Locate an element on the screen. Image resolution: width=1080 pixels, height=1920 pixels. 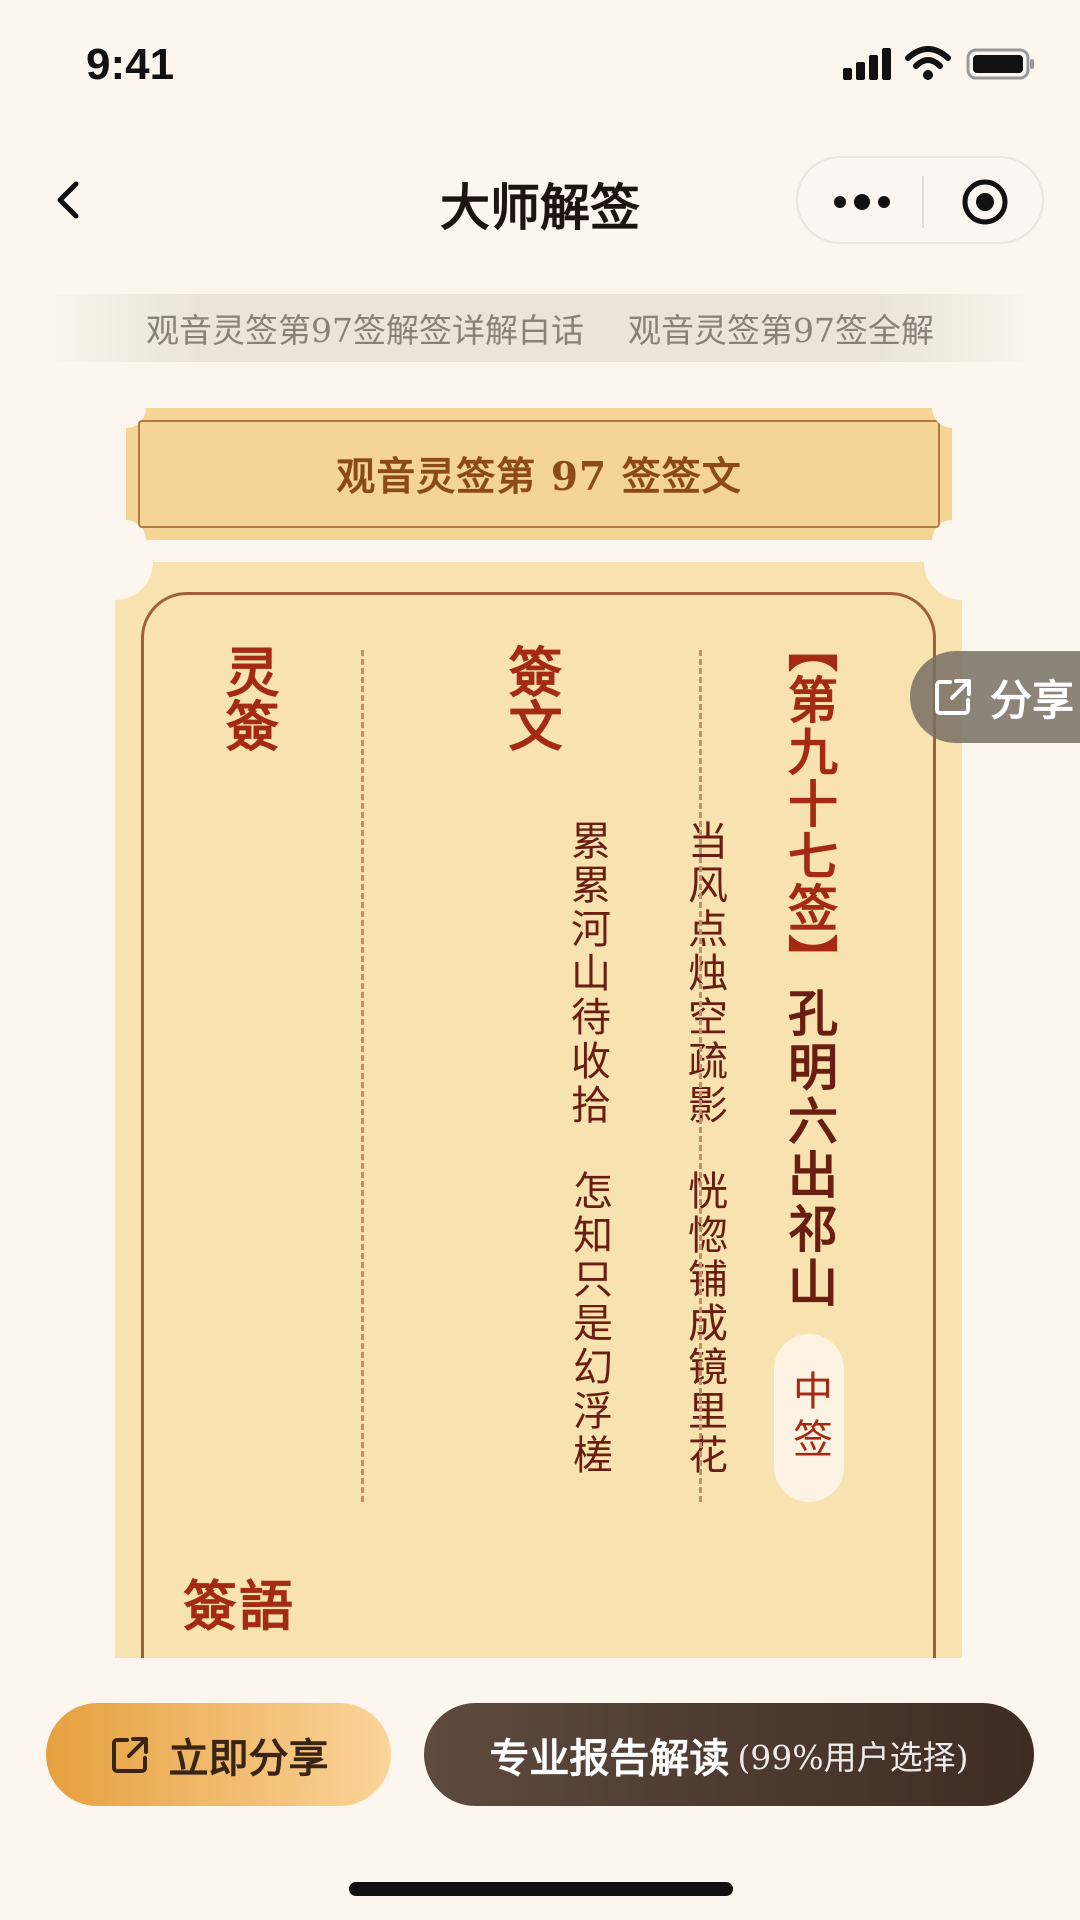
headline-strip: 观音灵签第97签解签详解白话 观音灵签第97签全解 is located at coordinates (540, 328).